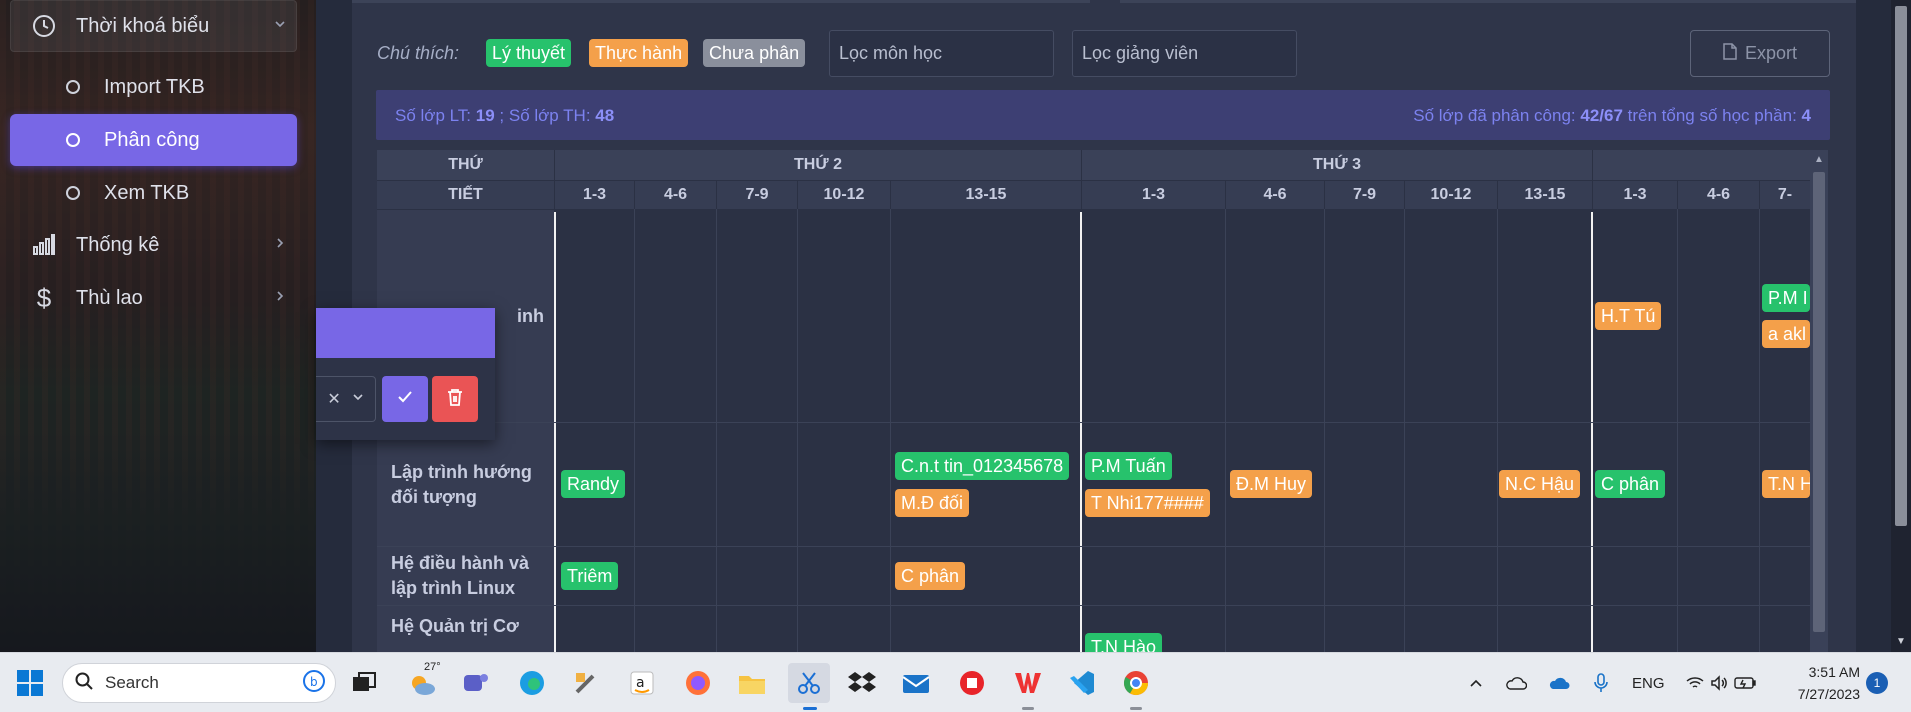 Image resolution: width=1911 pixels, height=712 pixels. What do you see at coordinates (1140, 53) in the screenshot?
I see `filter-teacher-placeholder: Lọc giảng viên` at bounding box center [1140, 53].